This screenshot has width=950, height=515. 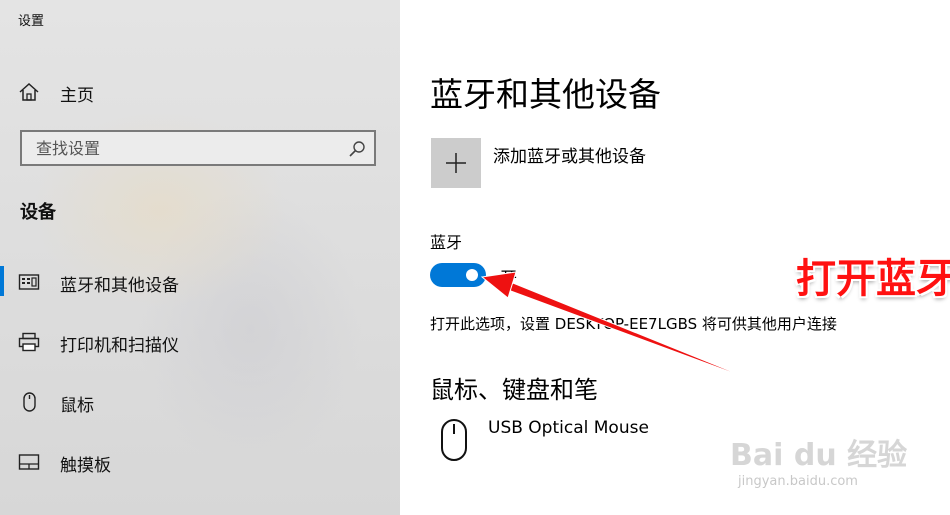 What do you see at coordinates (179, 148) in the screenshot?
I see `search-input` at bounding box center [179, 148].